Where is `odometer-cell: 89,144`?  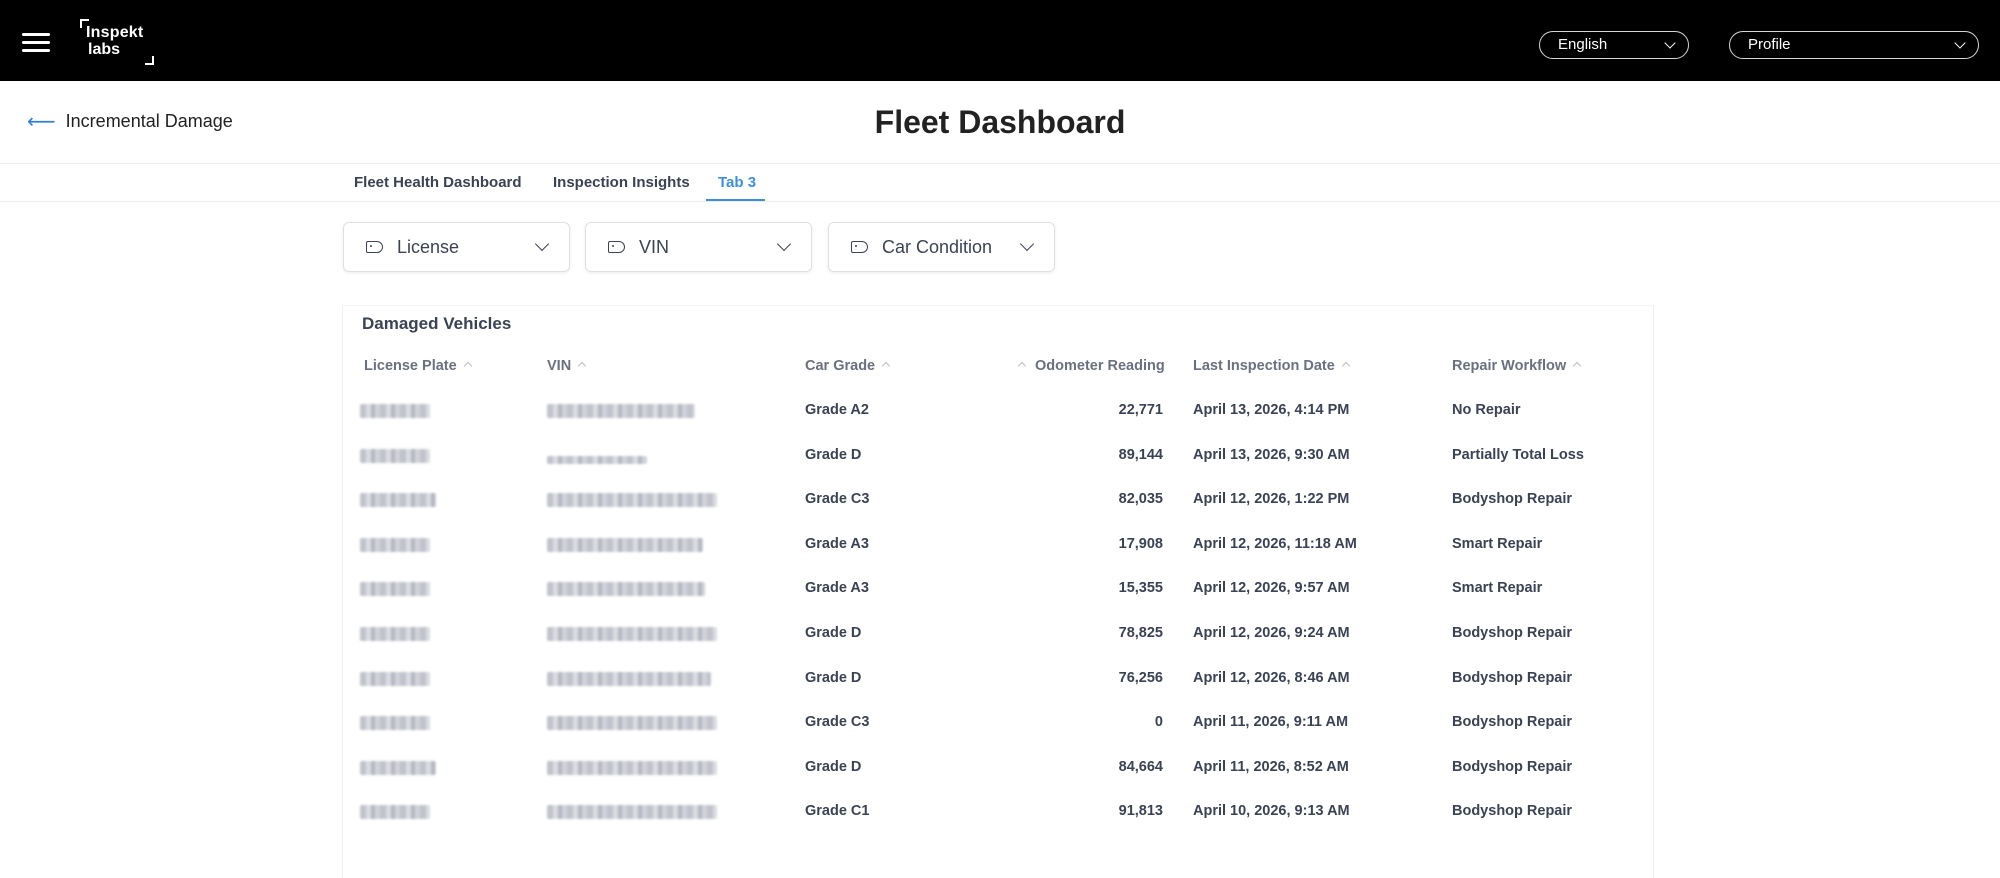 odometer-cell: 89,144 is located at coordinates (1140, 454).